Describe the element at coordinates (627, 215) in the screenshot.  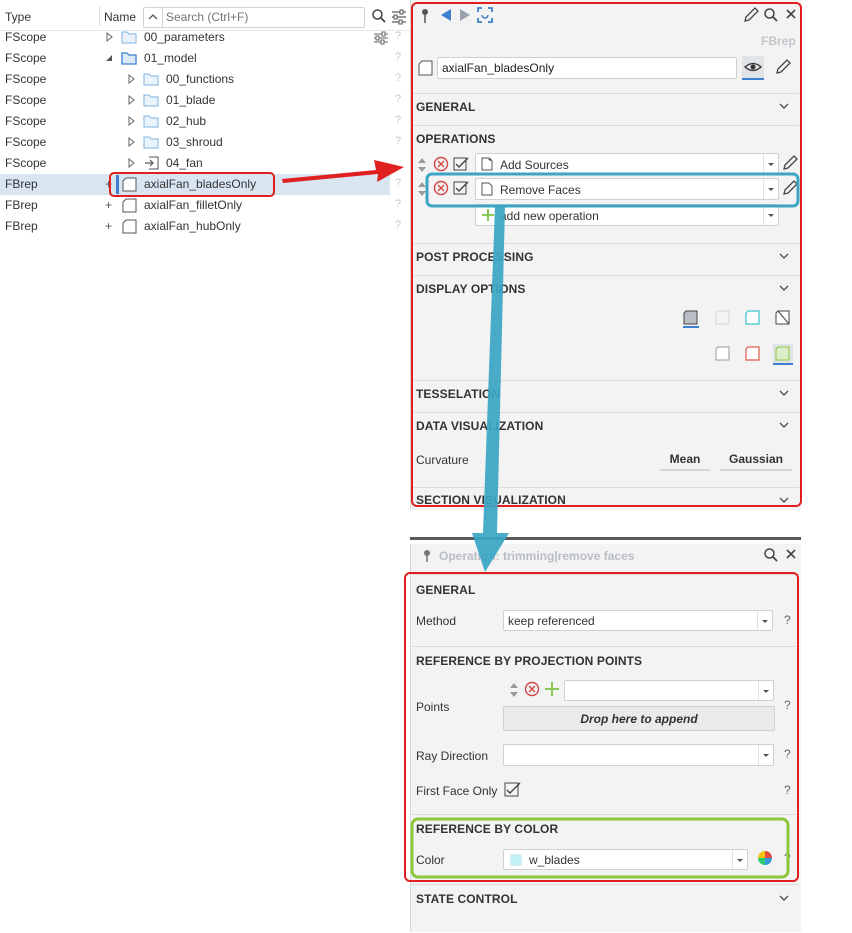
I see `add-operation-combo: add new operation` at that location.